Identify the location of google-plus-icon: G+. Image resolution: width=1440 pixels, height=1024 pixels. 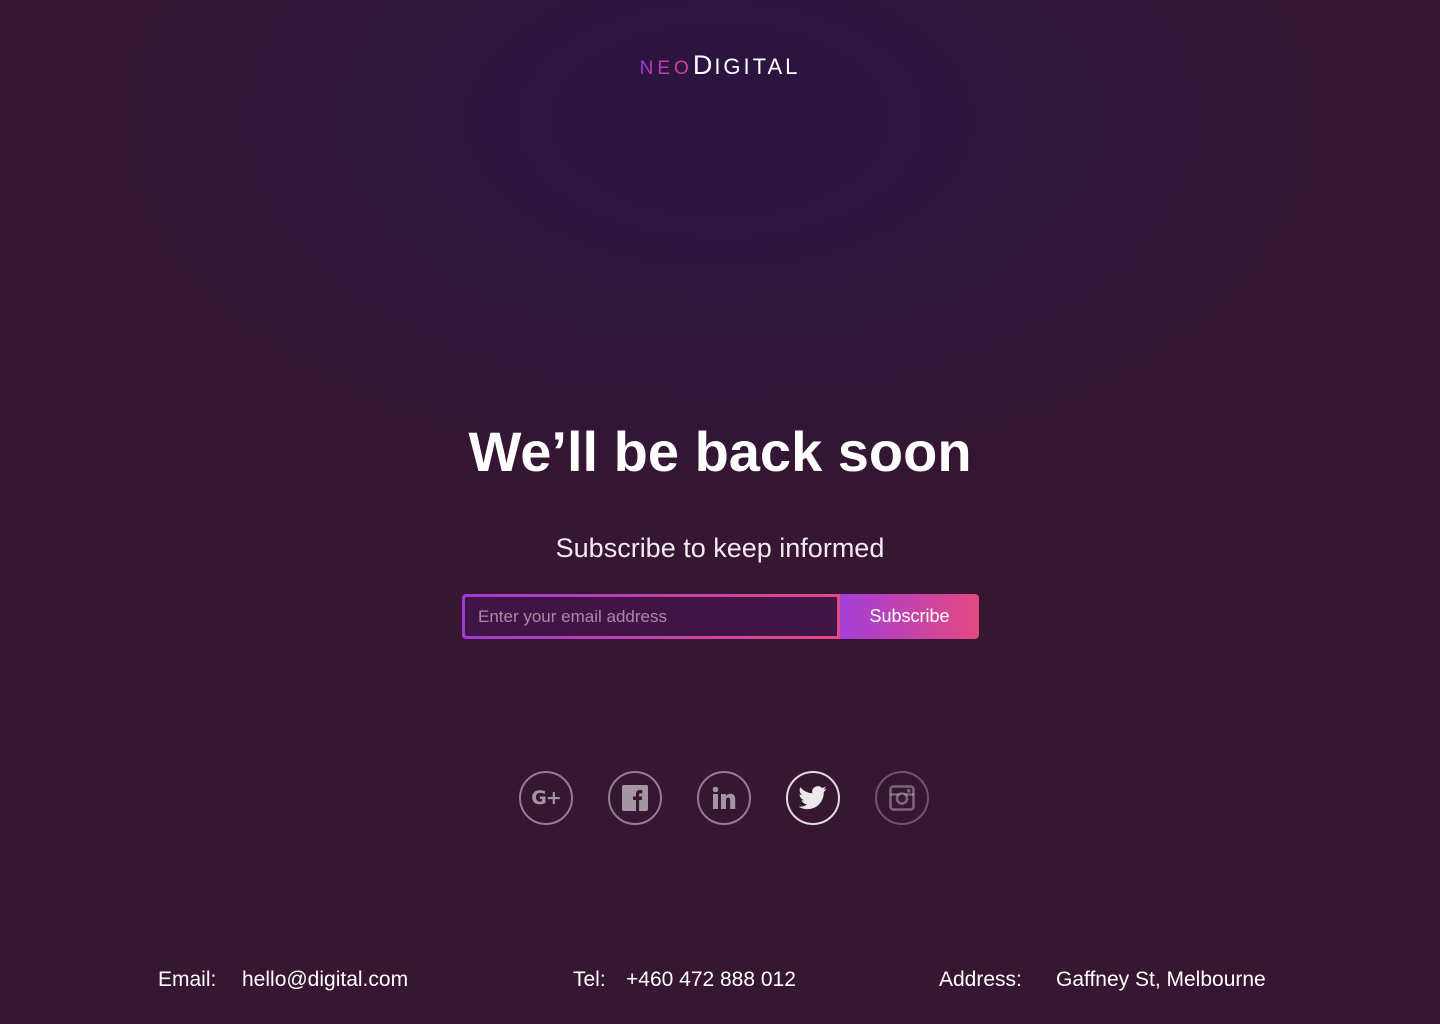
(546, 798).